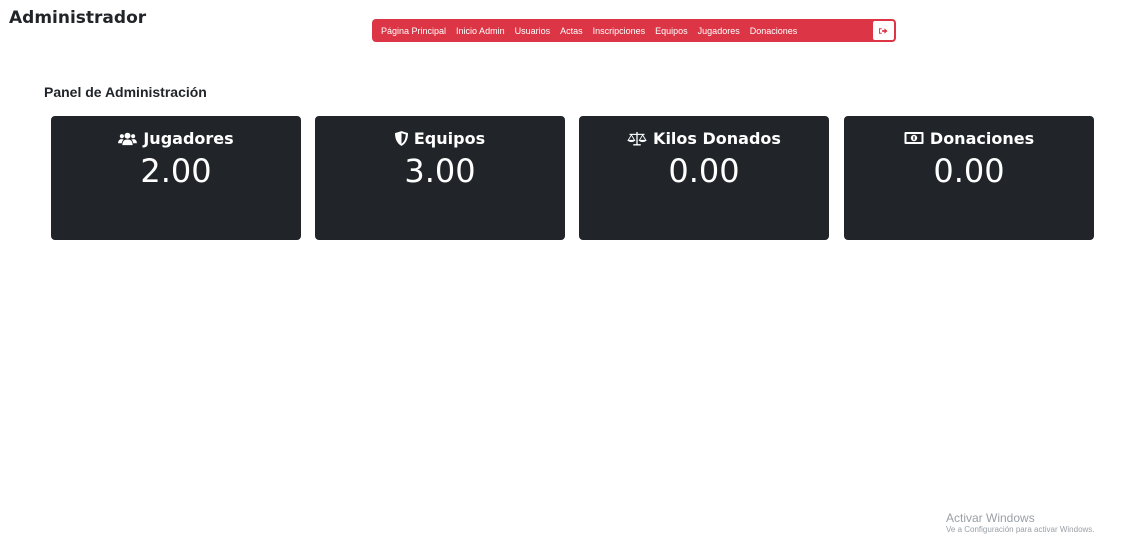  What do you see at coordinates (719, 31) in the screenshot?
I see `nav-item-jugadores: Jugadores` at bounding box center [719, 31].